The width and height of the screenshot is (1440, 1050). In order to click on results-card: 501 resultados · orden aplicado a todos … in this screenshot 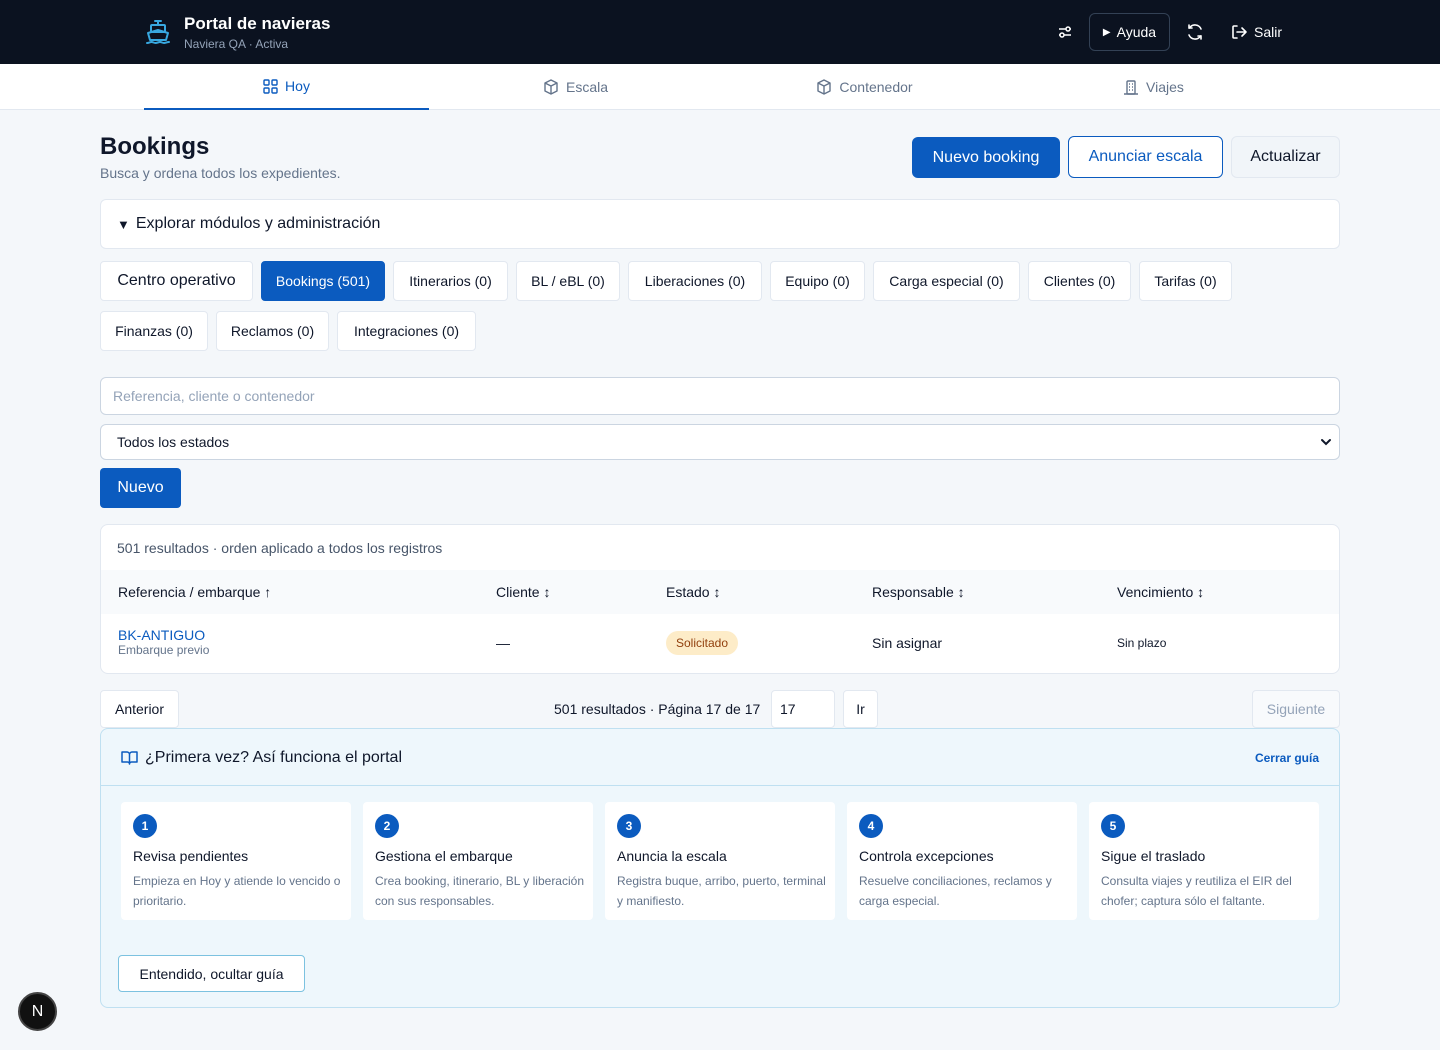, I will do `click(720, 599)`.